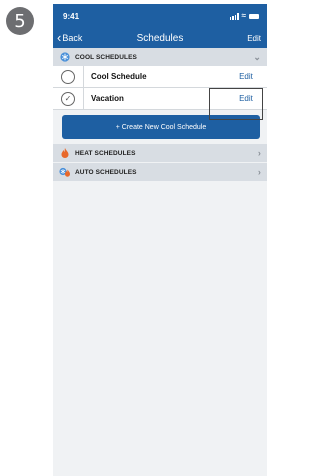 Image resolution: width=320 pixels, height=476 pixels. I want to click on flame-icon, so click(65, 153).